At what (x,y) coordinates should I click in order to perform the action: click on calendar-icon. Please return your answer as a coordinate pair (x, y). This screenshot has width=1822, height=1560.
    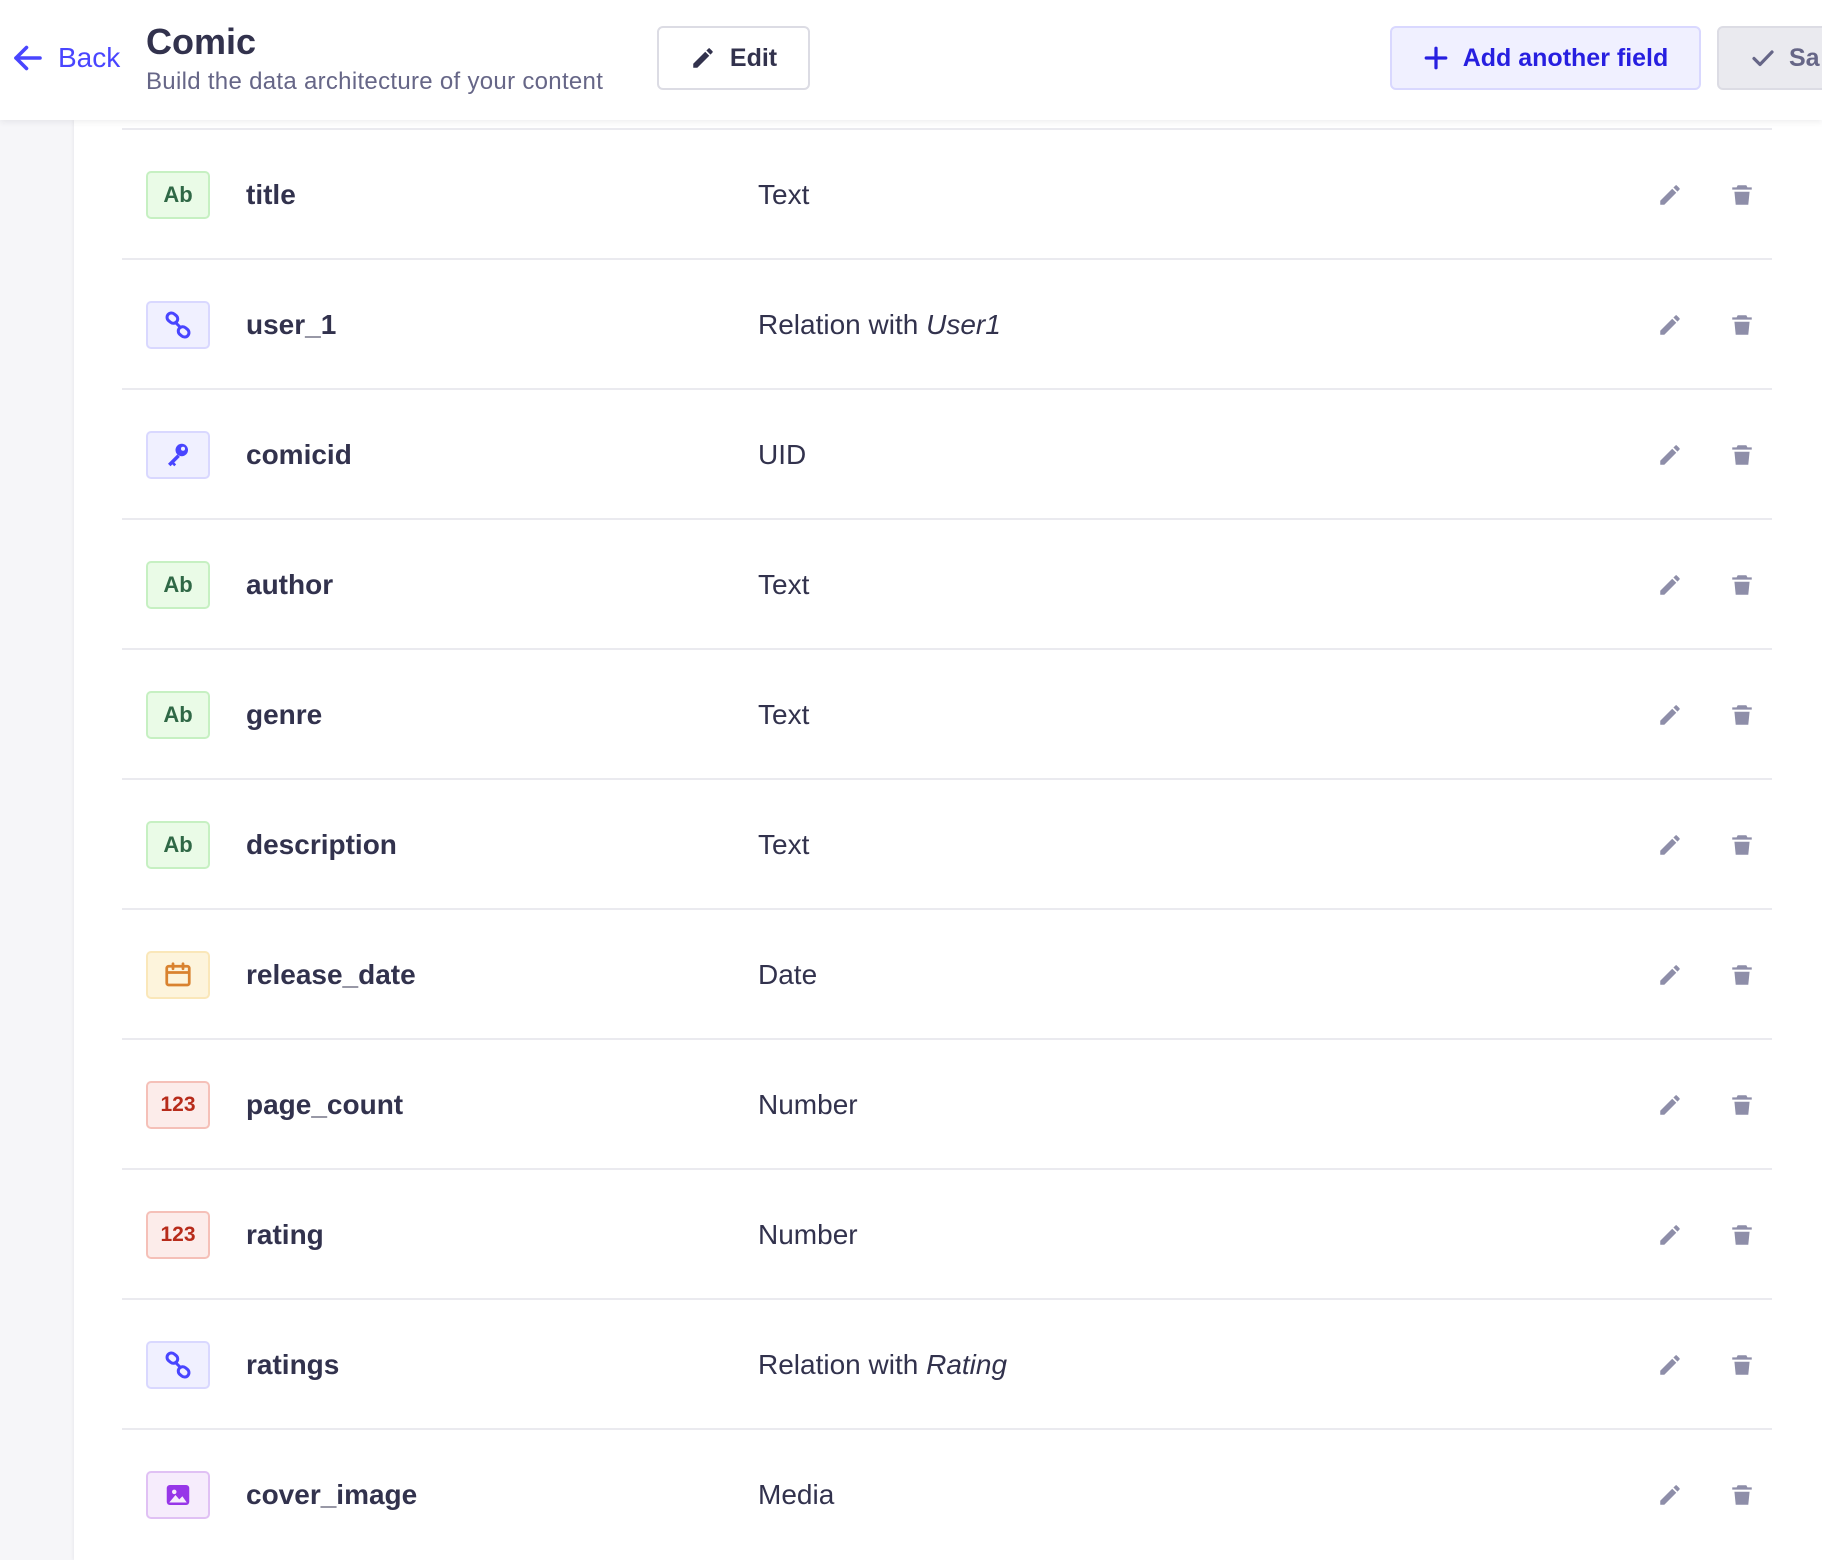
    Looking at the image, I should click on (178, 975).